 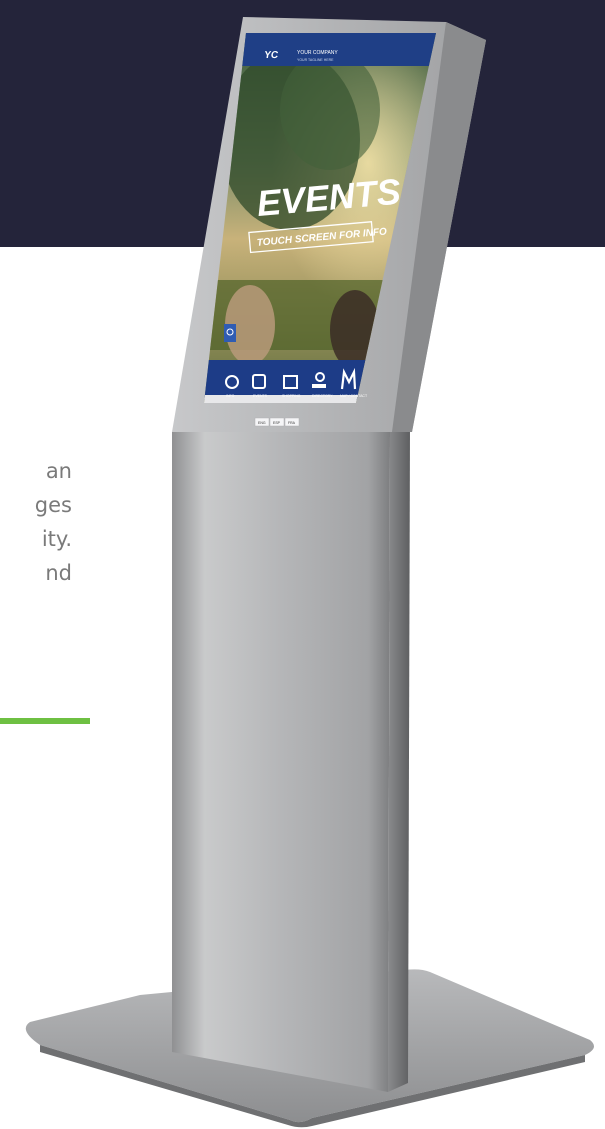 I want to click on nav-label: MAP / CONTACT, so click(x=354, y=396).